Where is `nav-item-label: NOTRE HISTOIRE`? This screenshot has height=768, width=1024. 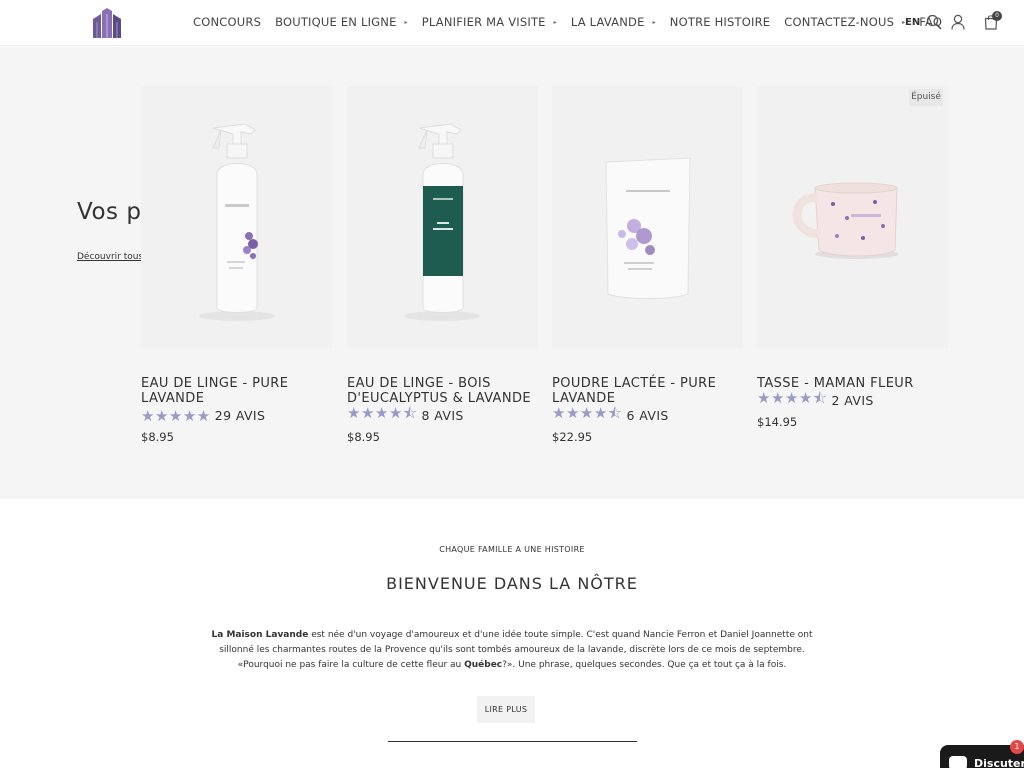
nav-item-label: NOTRE HISTOIRE is located at coordinates (720, 22).